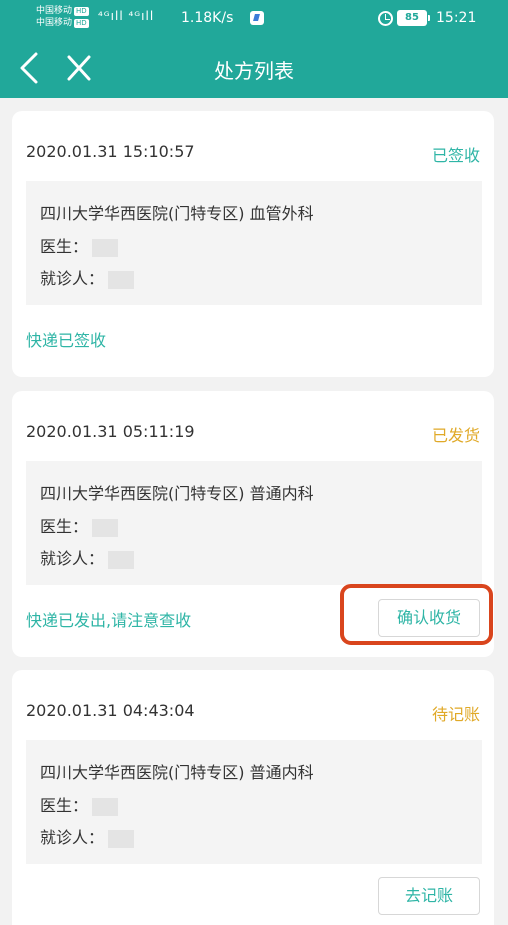 The image size is (508, 925). I want to click on delivery-status: 快递已发出,请注意查收, so click(109, 620).